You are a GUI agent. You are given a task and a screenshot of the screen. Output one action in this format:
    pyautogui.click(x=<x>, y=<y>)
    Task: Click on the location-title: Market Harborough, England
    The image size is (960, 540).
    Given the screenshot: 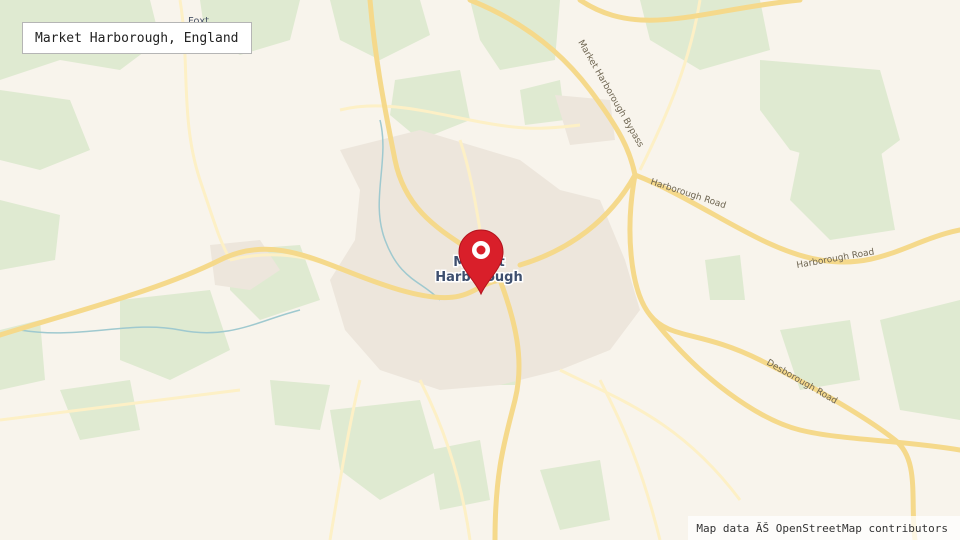 What is the action you would take?
    pyautogui.click(x=137, y=38)
    